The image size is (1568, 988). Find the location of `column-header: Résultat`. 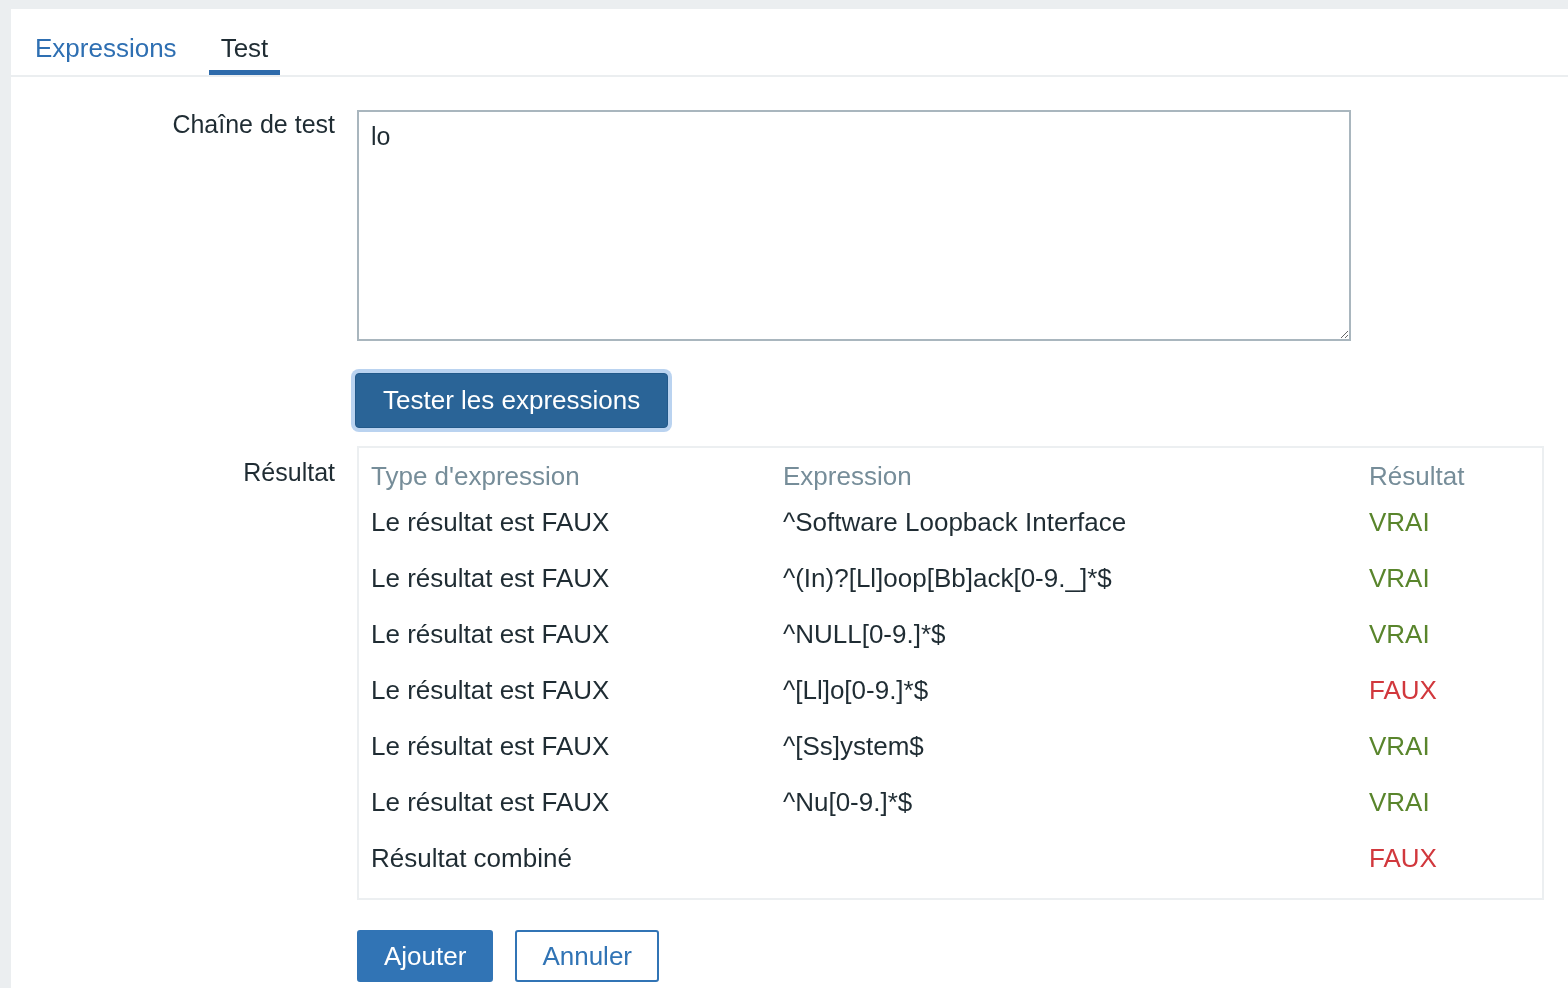

column-header: Résultat is located at coordinates (1417, 476).